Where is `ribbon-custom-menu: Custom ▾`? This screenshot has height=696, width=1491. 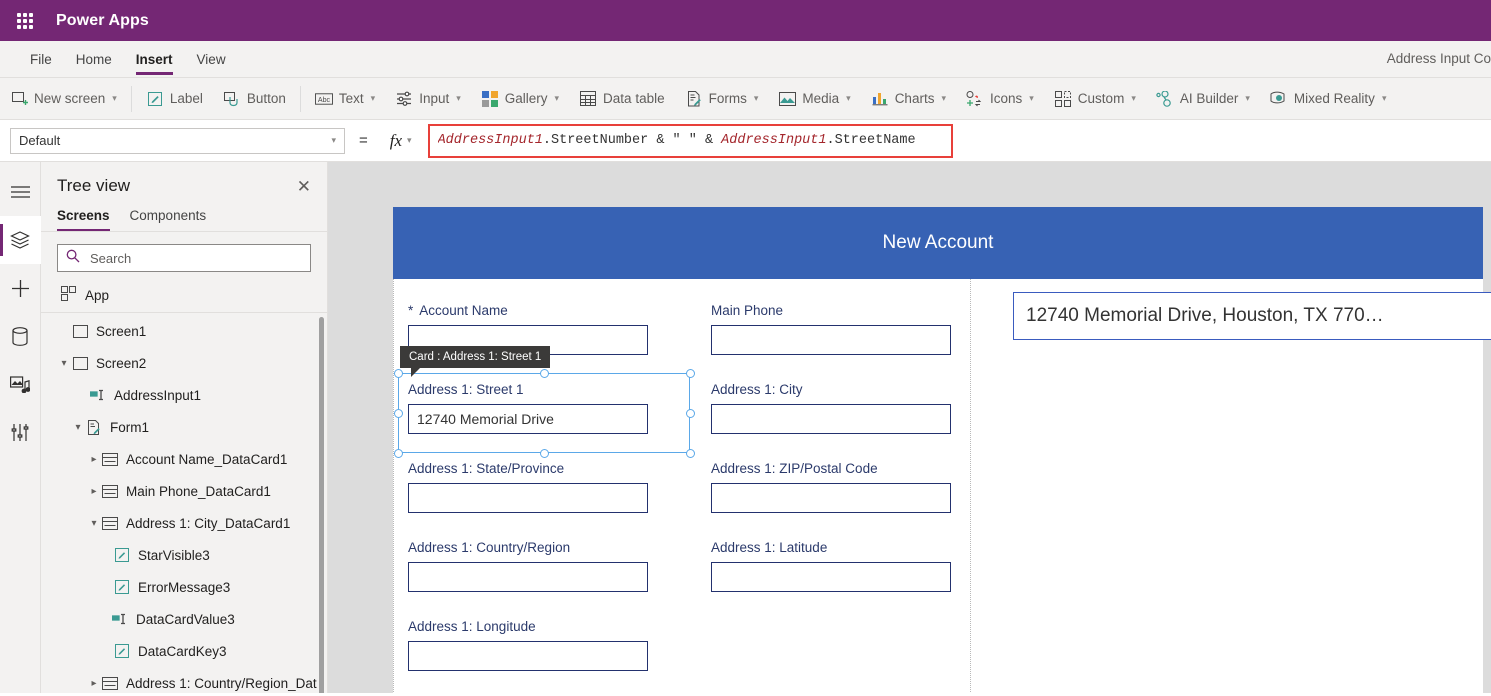 ribbon-custom-menu: Custom ▾ is located at coordinates (1095, 99).